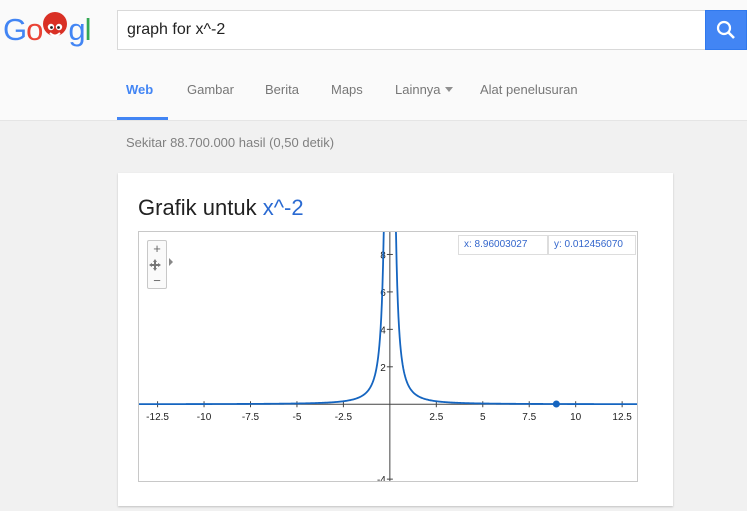 The height and width of the screenshot is (511, 747). I want to click on logo-letter: l, so click(88, 29).